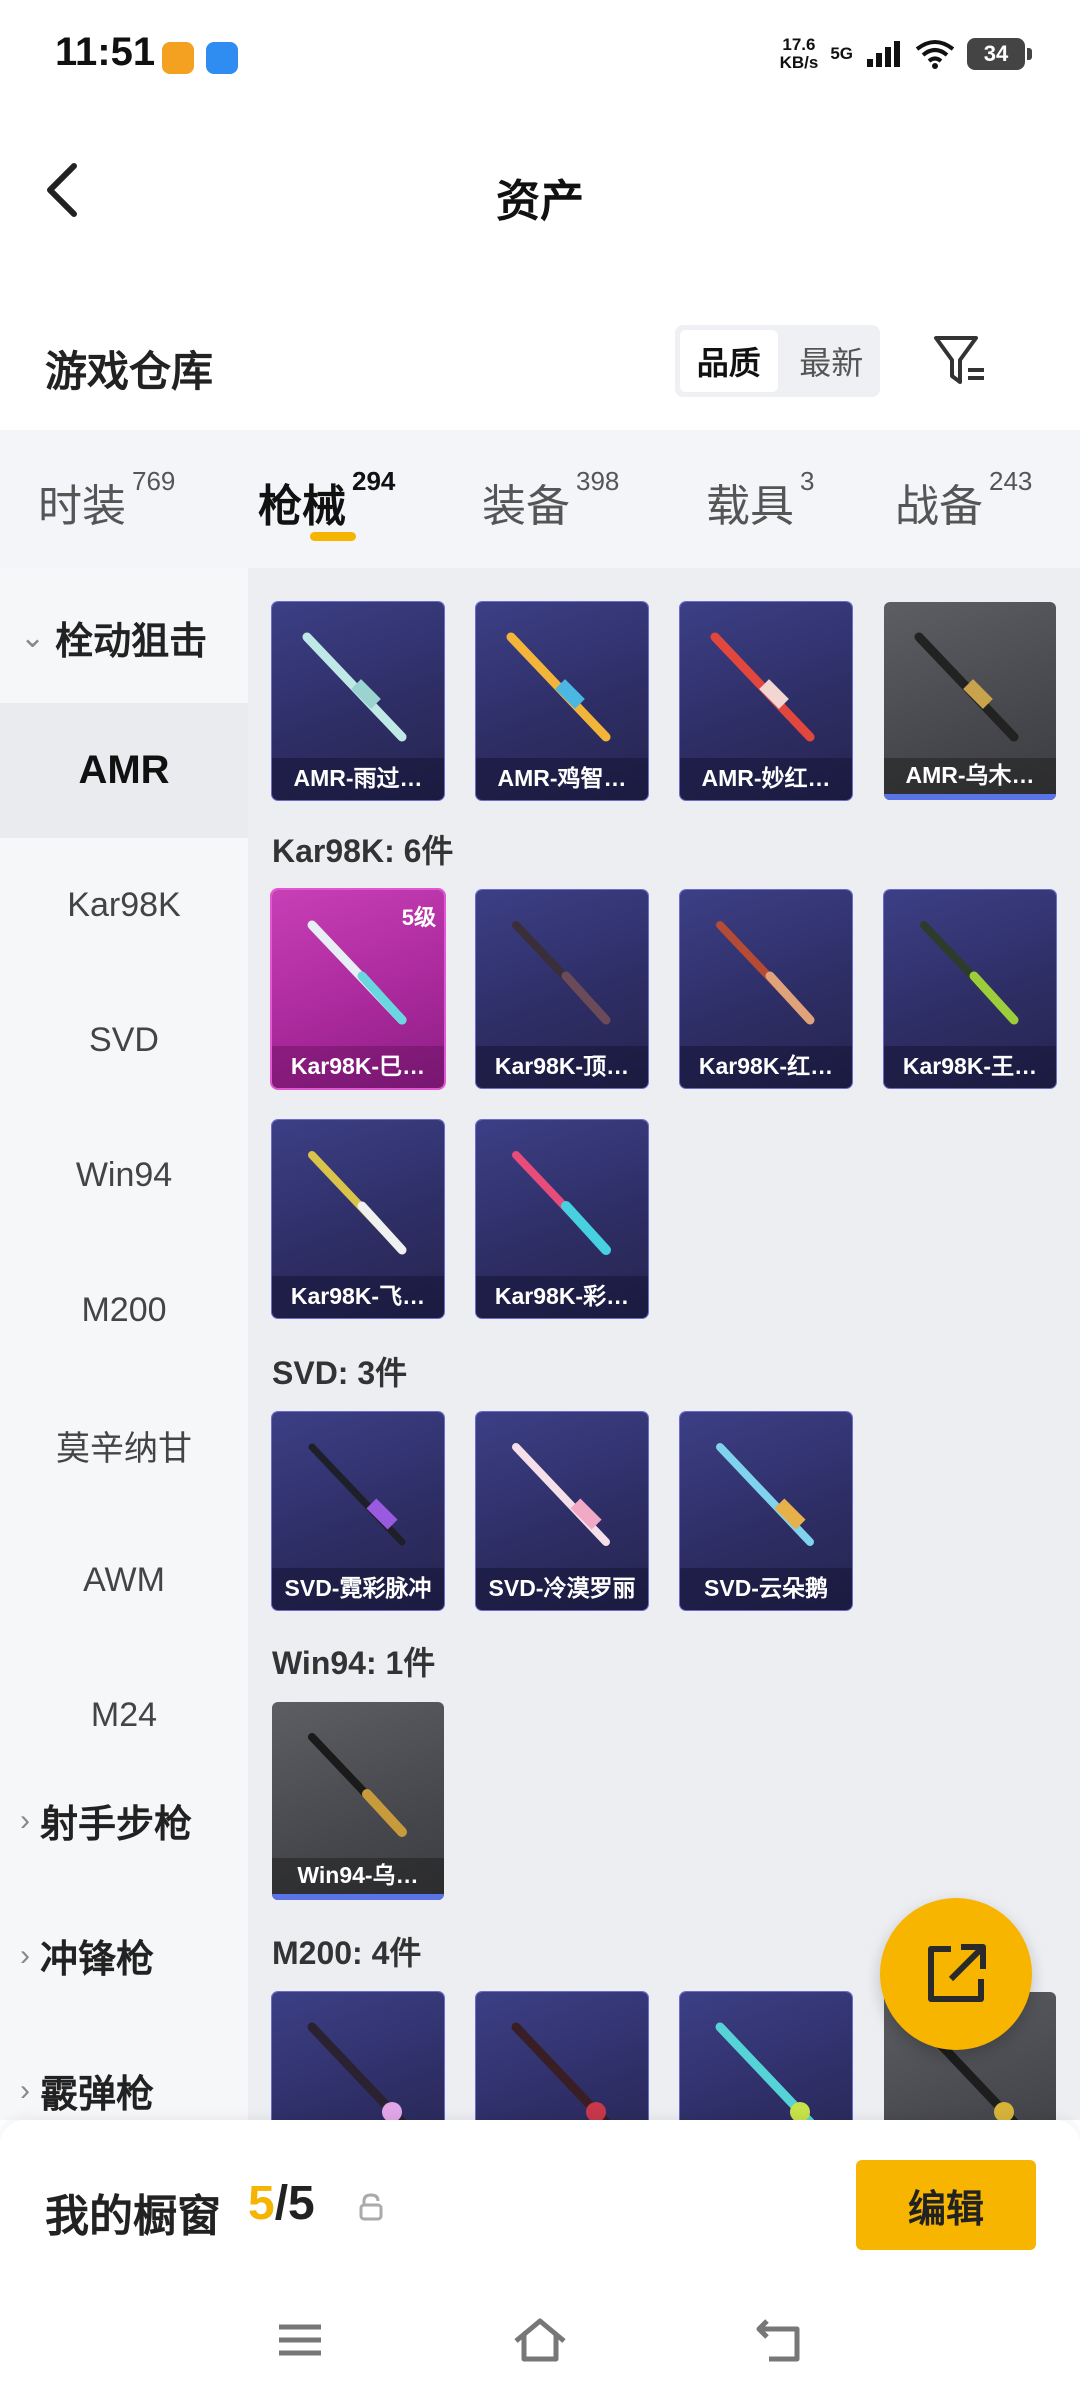  What do you see at coordinates (799, 53) in the screenshot?
I see `network-speed: 17.6 KB/s` at bounding box center [799, 53].